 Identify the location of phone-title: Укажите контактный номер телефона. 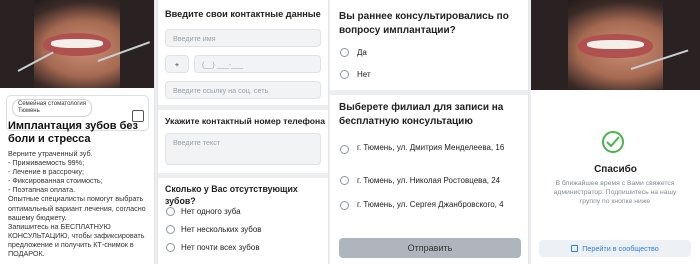
(245, 121).